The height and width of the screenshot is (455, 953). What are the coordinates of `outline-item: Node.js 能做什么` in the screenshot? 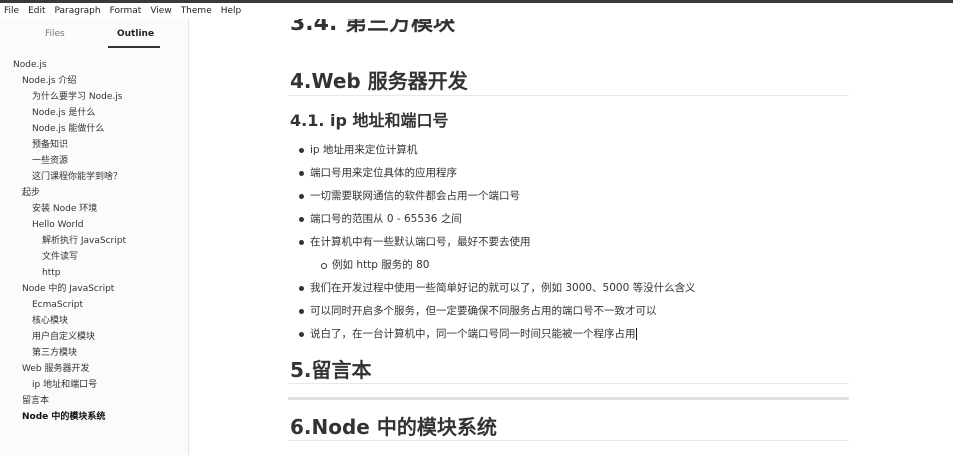 It's located at (68, 129).